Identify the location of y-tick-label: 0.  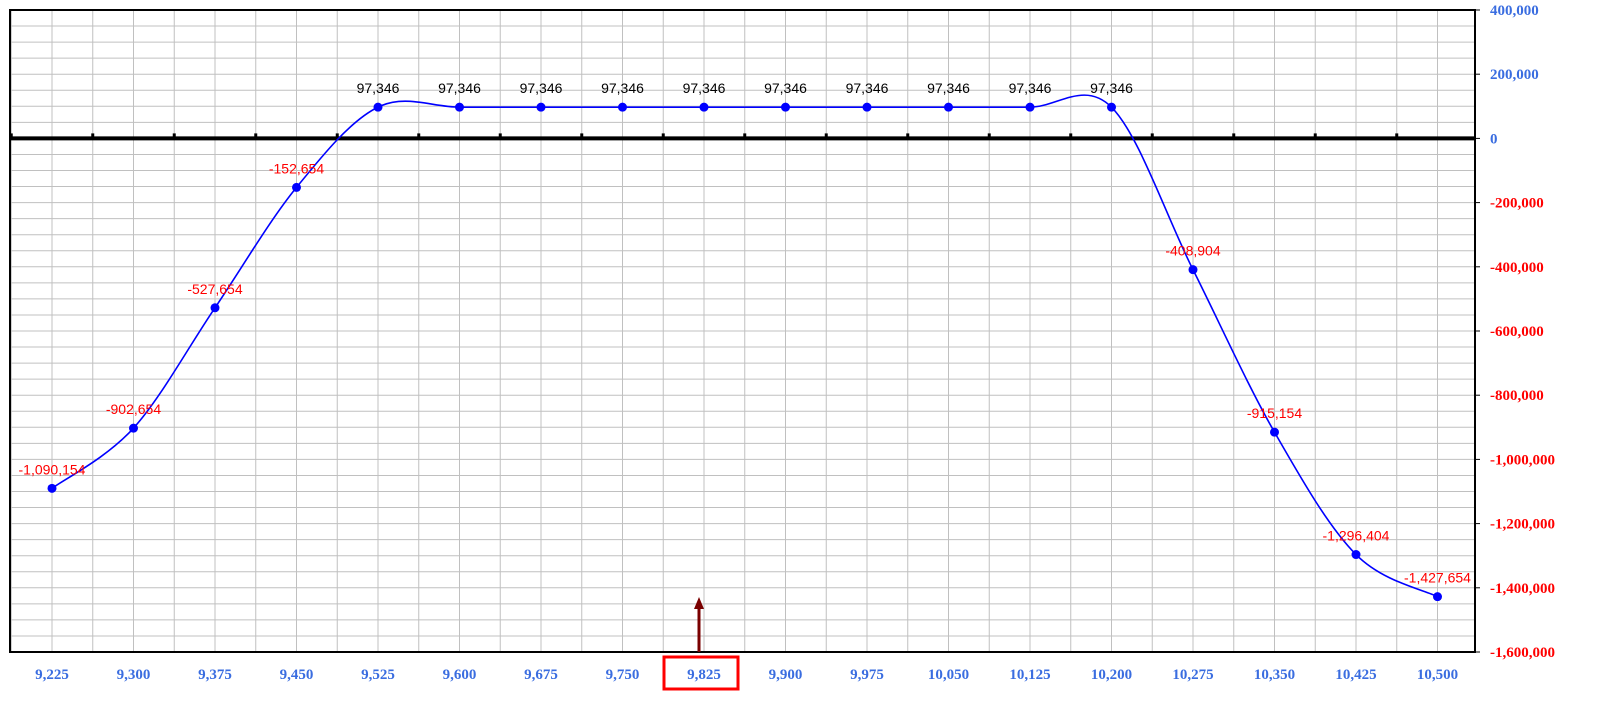
(1494, 139).